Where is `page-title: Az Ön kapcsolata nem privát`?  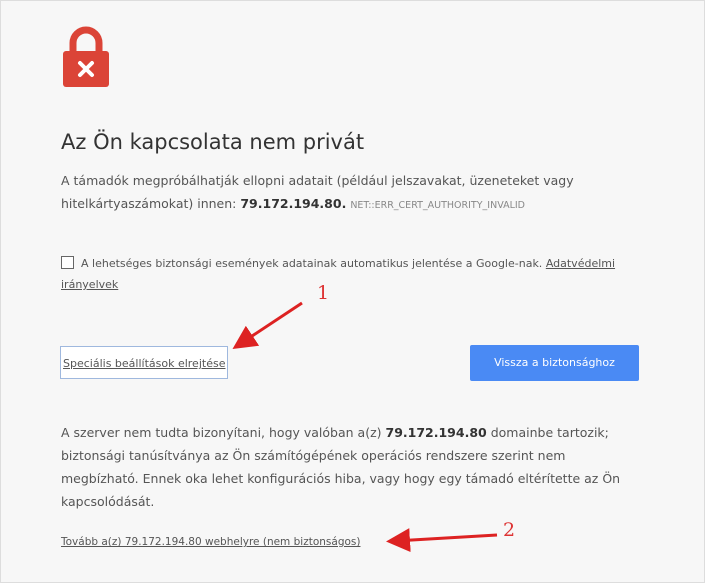 page-title: Az Ön kapcsolata nem privát is located at coordinates (213, 142).